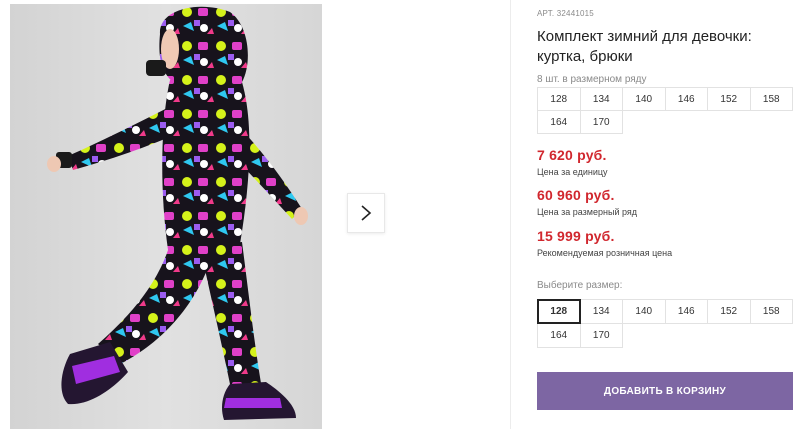 Image resolution: width=800 pixels, height=429 pixels. What do you see at coordinates (644, 311) in the screenshot?
I see `size-option: 140` at bounding box center [644, 311].